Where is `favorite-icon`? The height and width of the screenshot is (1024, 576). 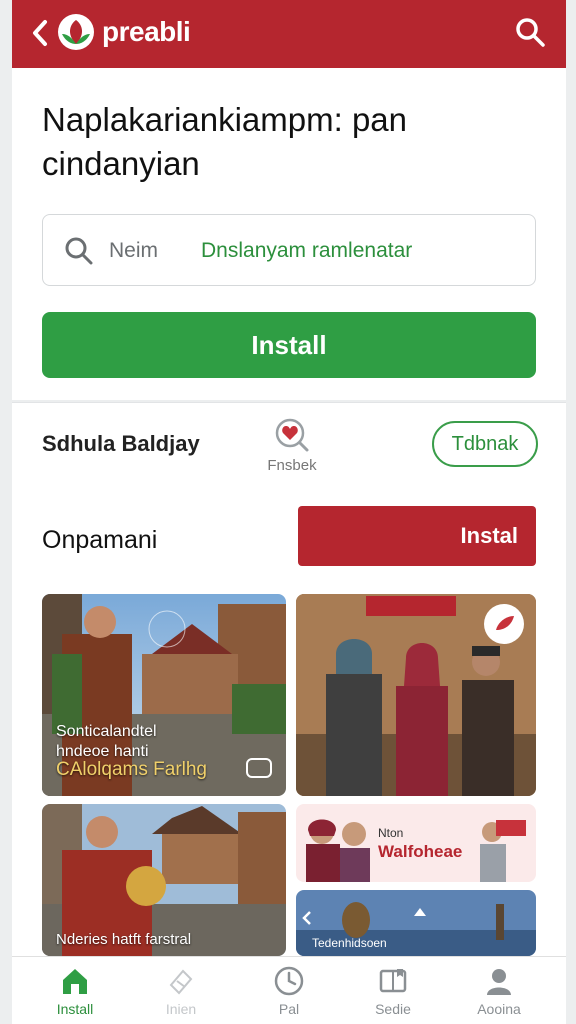
favorite-icon is located at coordinates (504, 624).